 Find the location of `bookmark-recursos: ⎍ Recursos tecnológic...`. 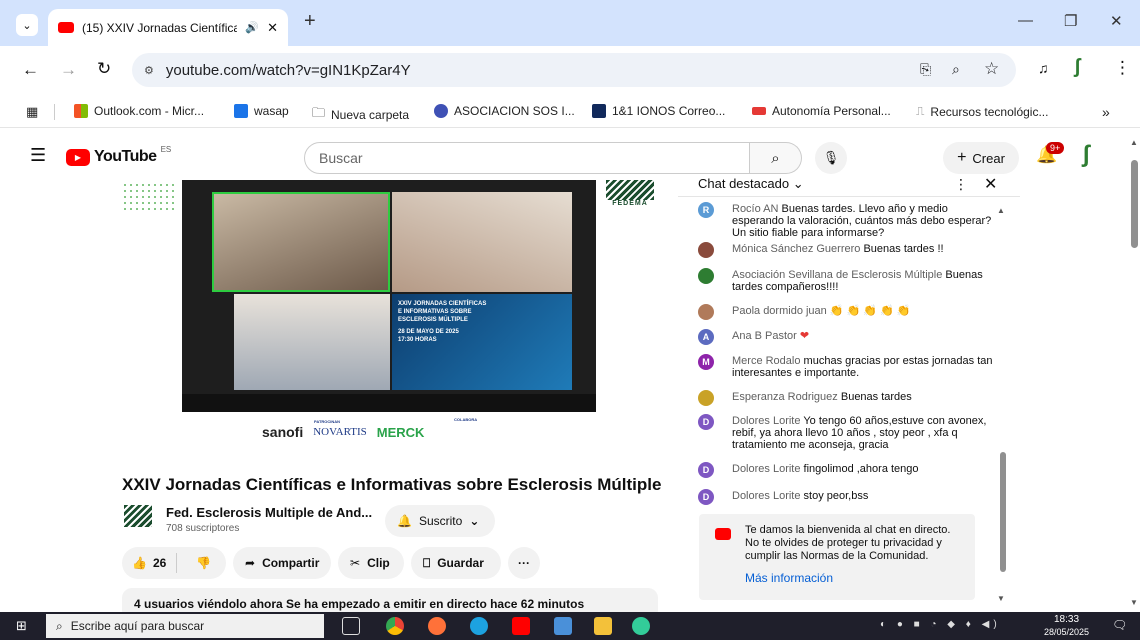

bookmark-recursos: ⎍ Recursos tecnológic... is located at coordinates (982, 111).